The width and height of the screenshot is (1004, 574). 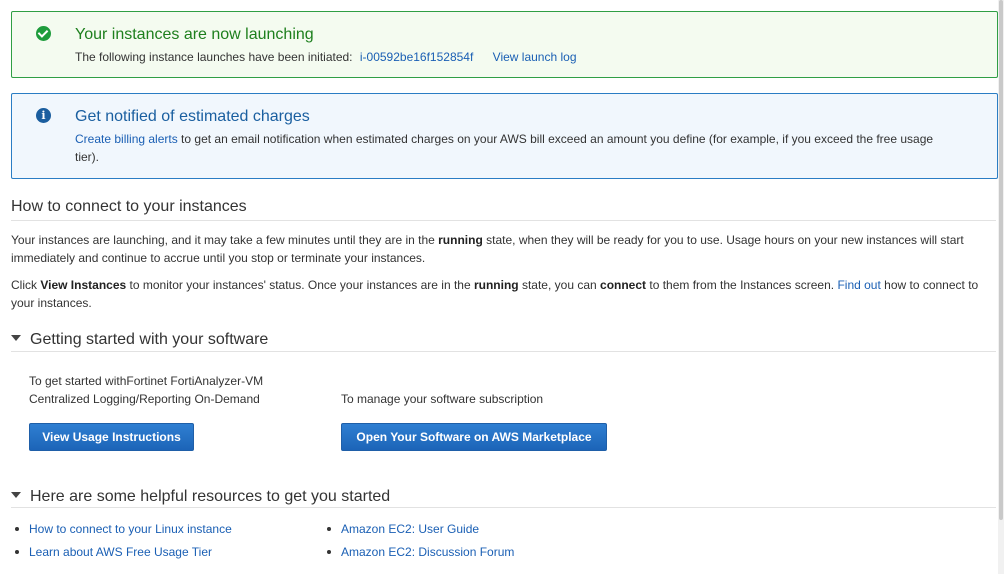 I want to click on bold-text: View Instances, so click(x=83, y=285).